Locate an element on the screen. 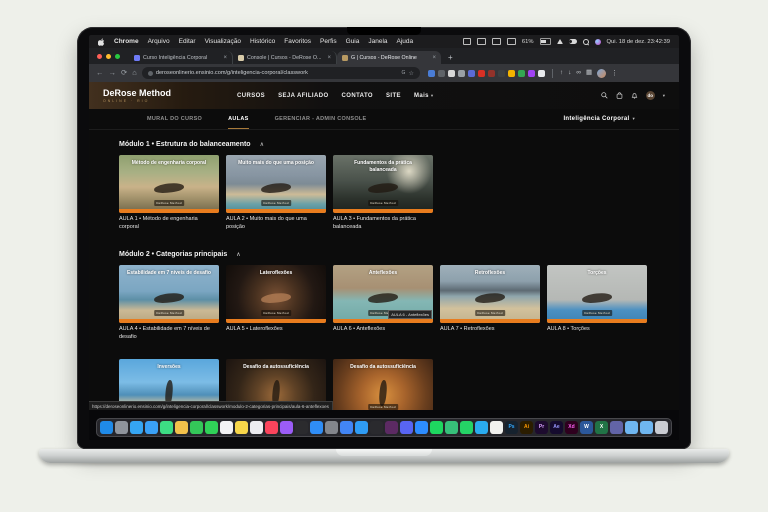  extension-icon-ext-gray is located at coordinates (461, 73).